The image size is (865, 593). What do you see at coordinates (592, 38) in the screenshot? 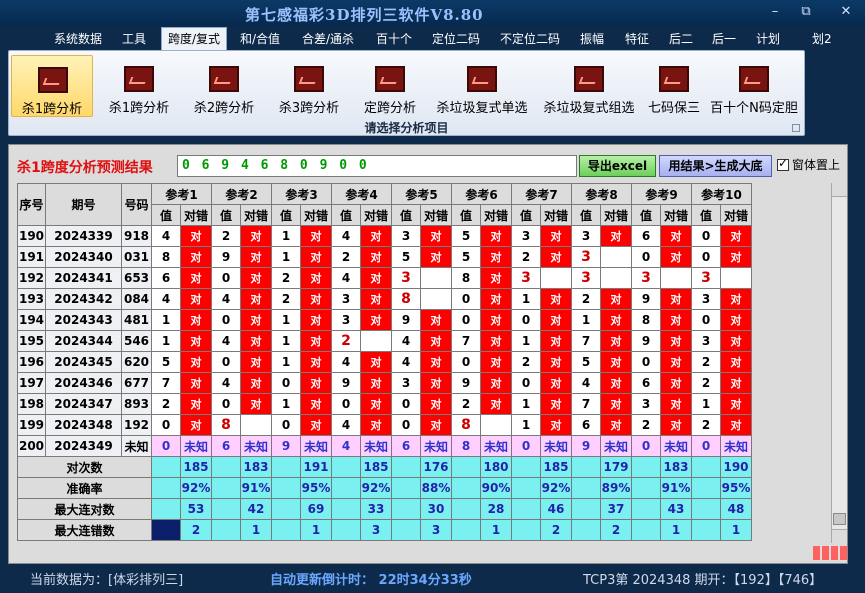
I see `menu-amplitude: 振幅` at bounding box center [592, 38].